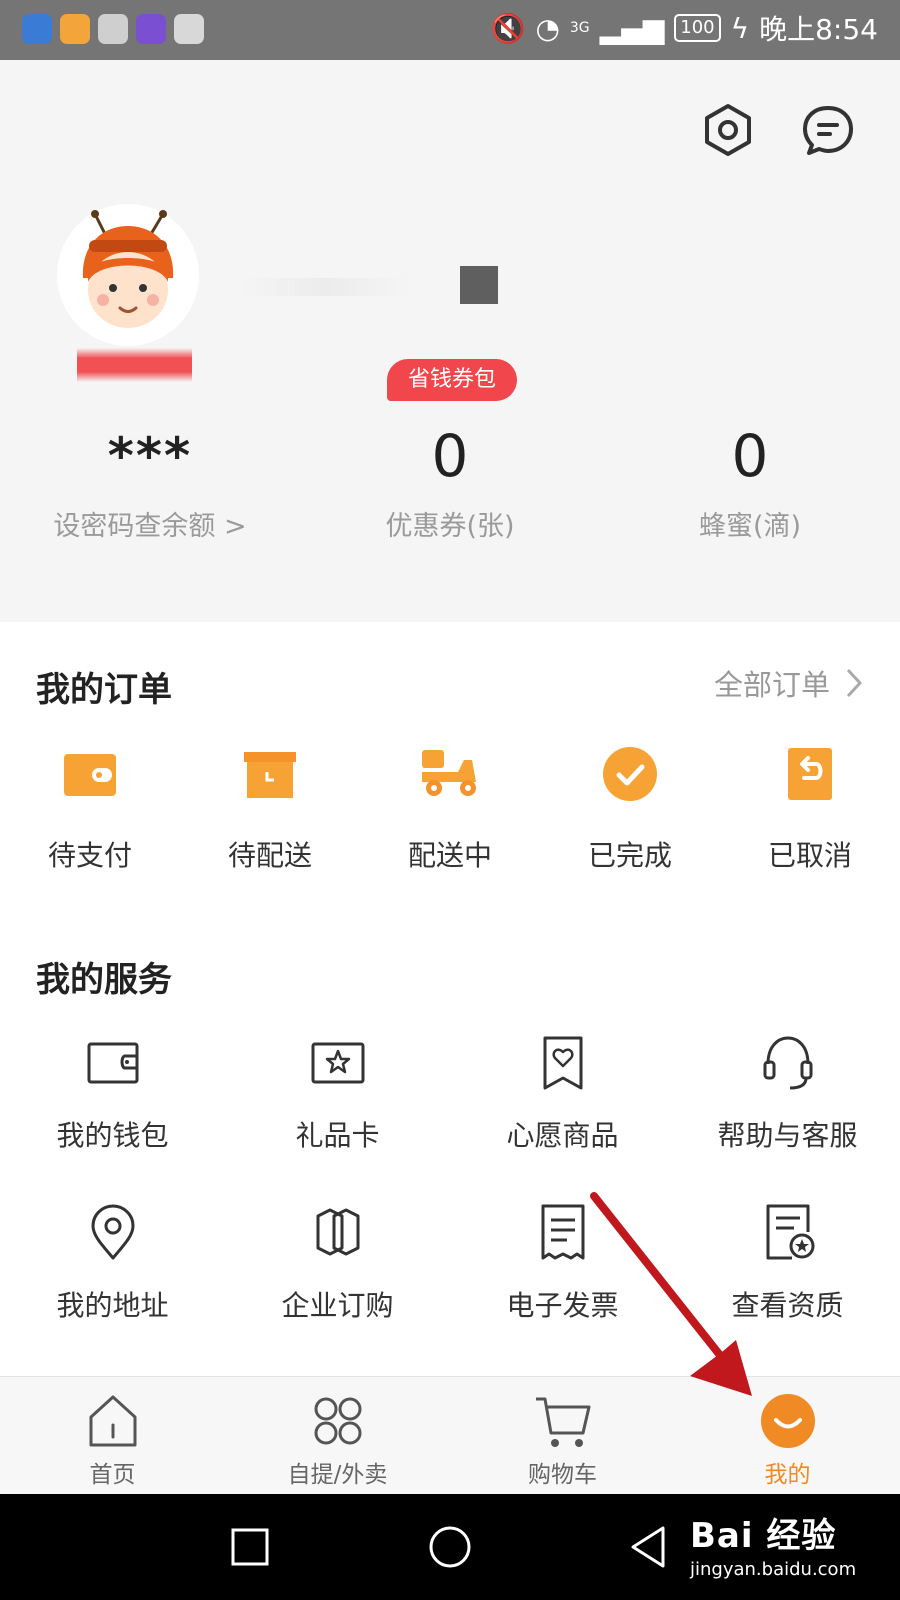 The width and height of the screenshot is (900, 1600). What do you see at coordinates (771, 685) in the screenshot?
I see `all-orders-label: 全部订单` at bounding box center [771, 685].